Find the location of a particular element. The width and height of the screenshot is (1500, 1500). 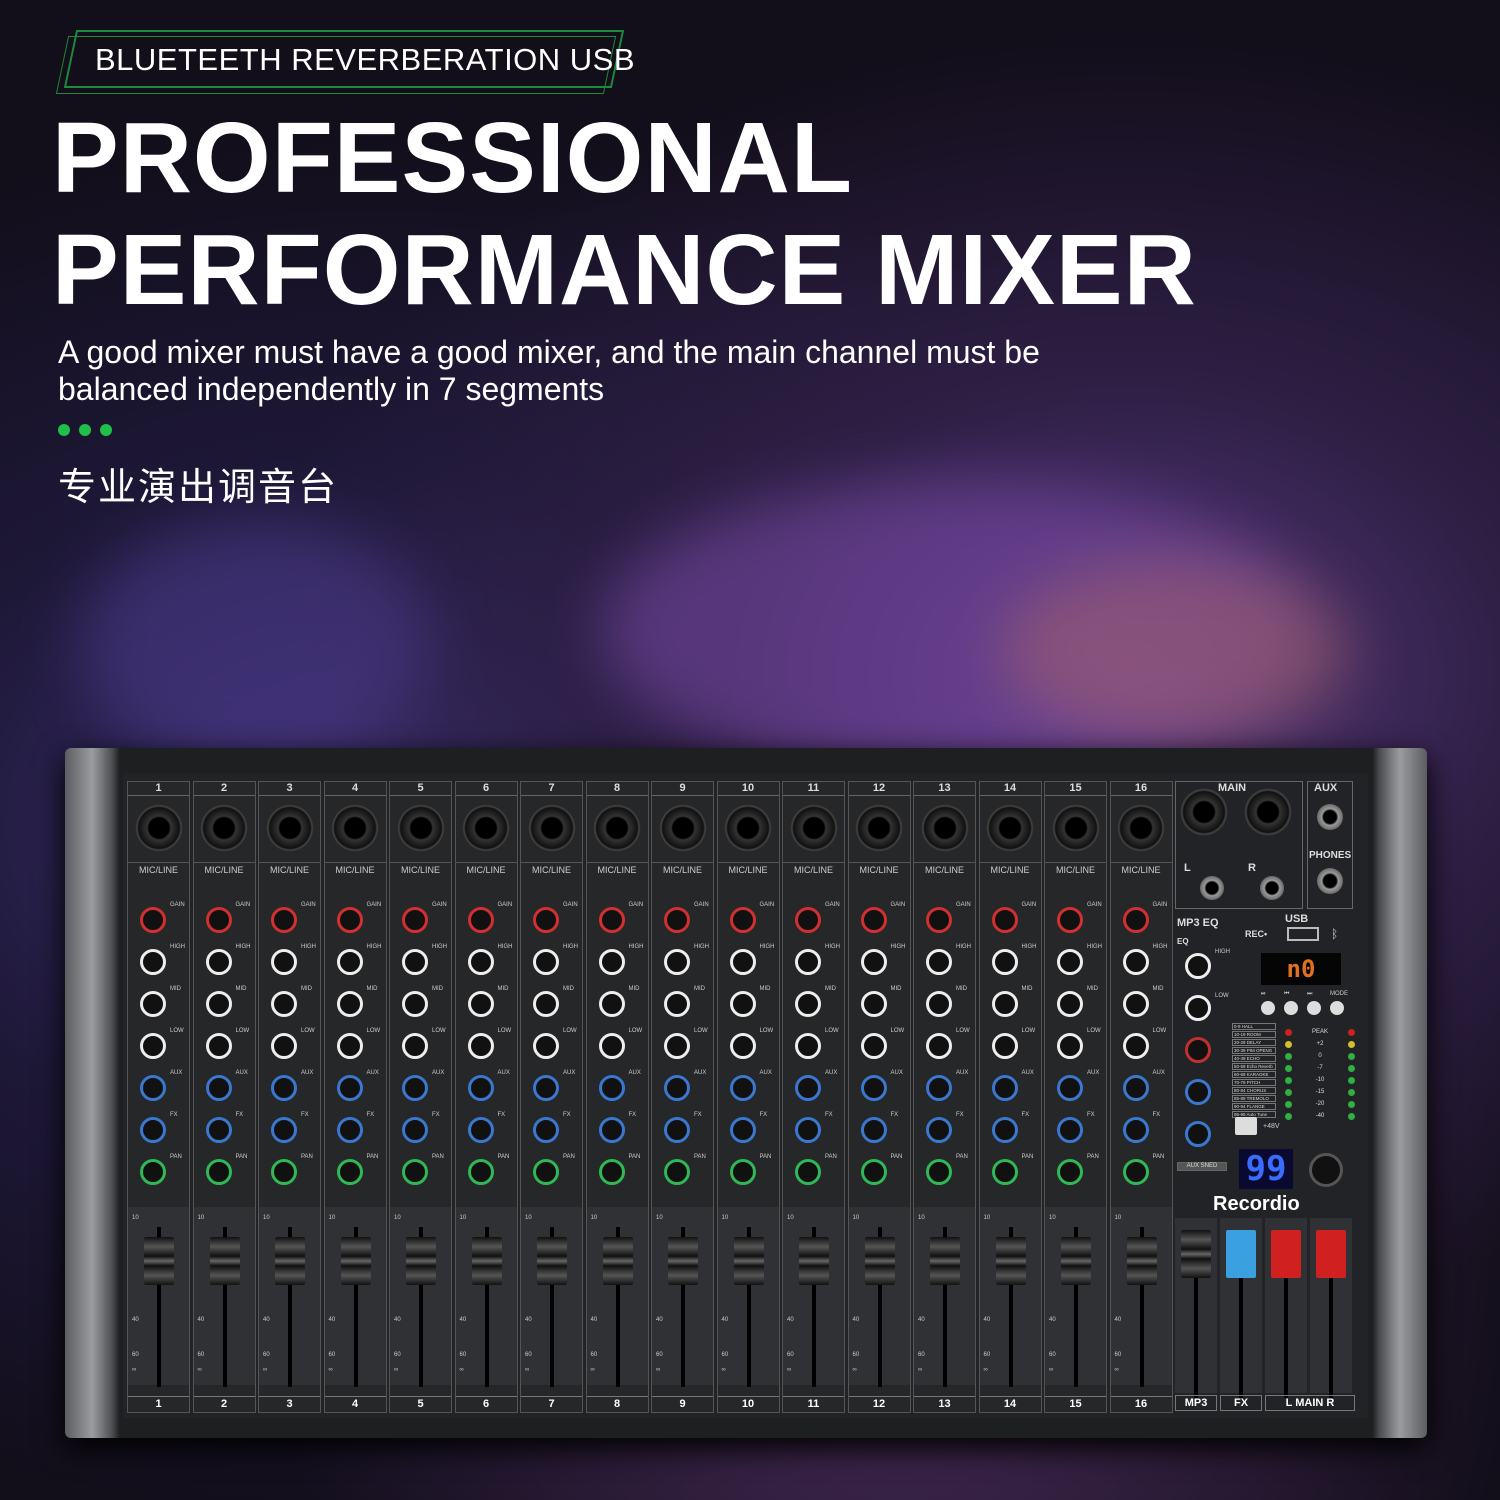

usb-port is located at coordinates (1303, 934).